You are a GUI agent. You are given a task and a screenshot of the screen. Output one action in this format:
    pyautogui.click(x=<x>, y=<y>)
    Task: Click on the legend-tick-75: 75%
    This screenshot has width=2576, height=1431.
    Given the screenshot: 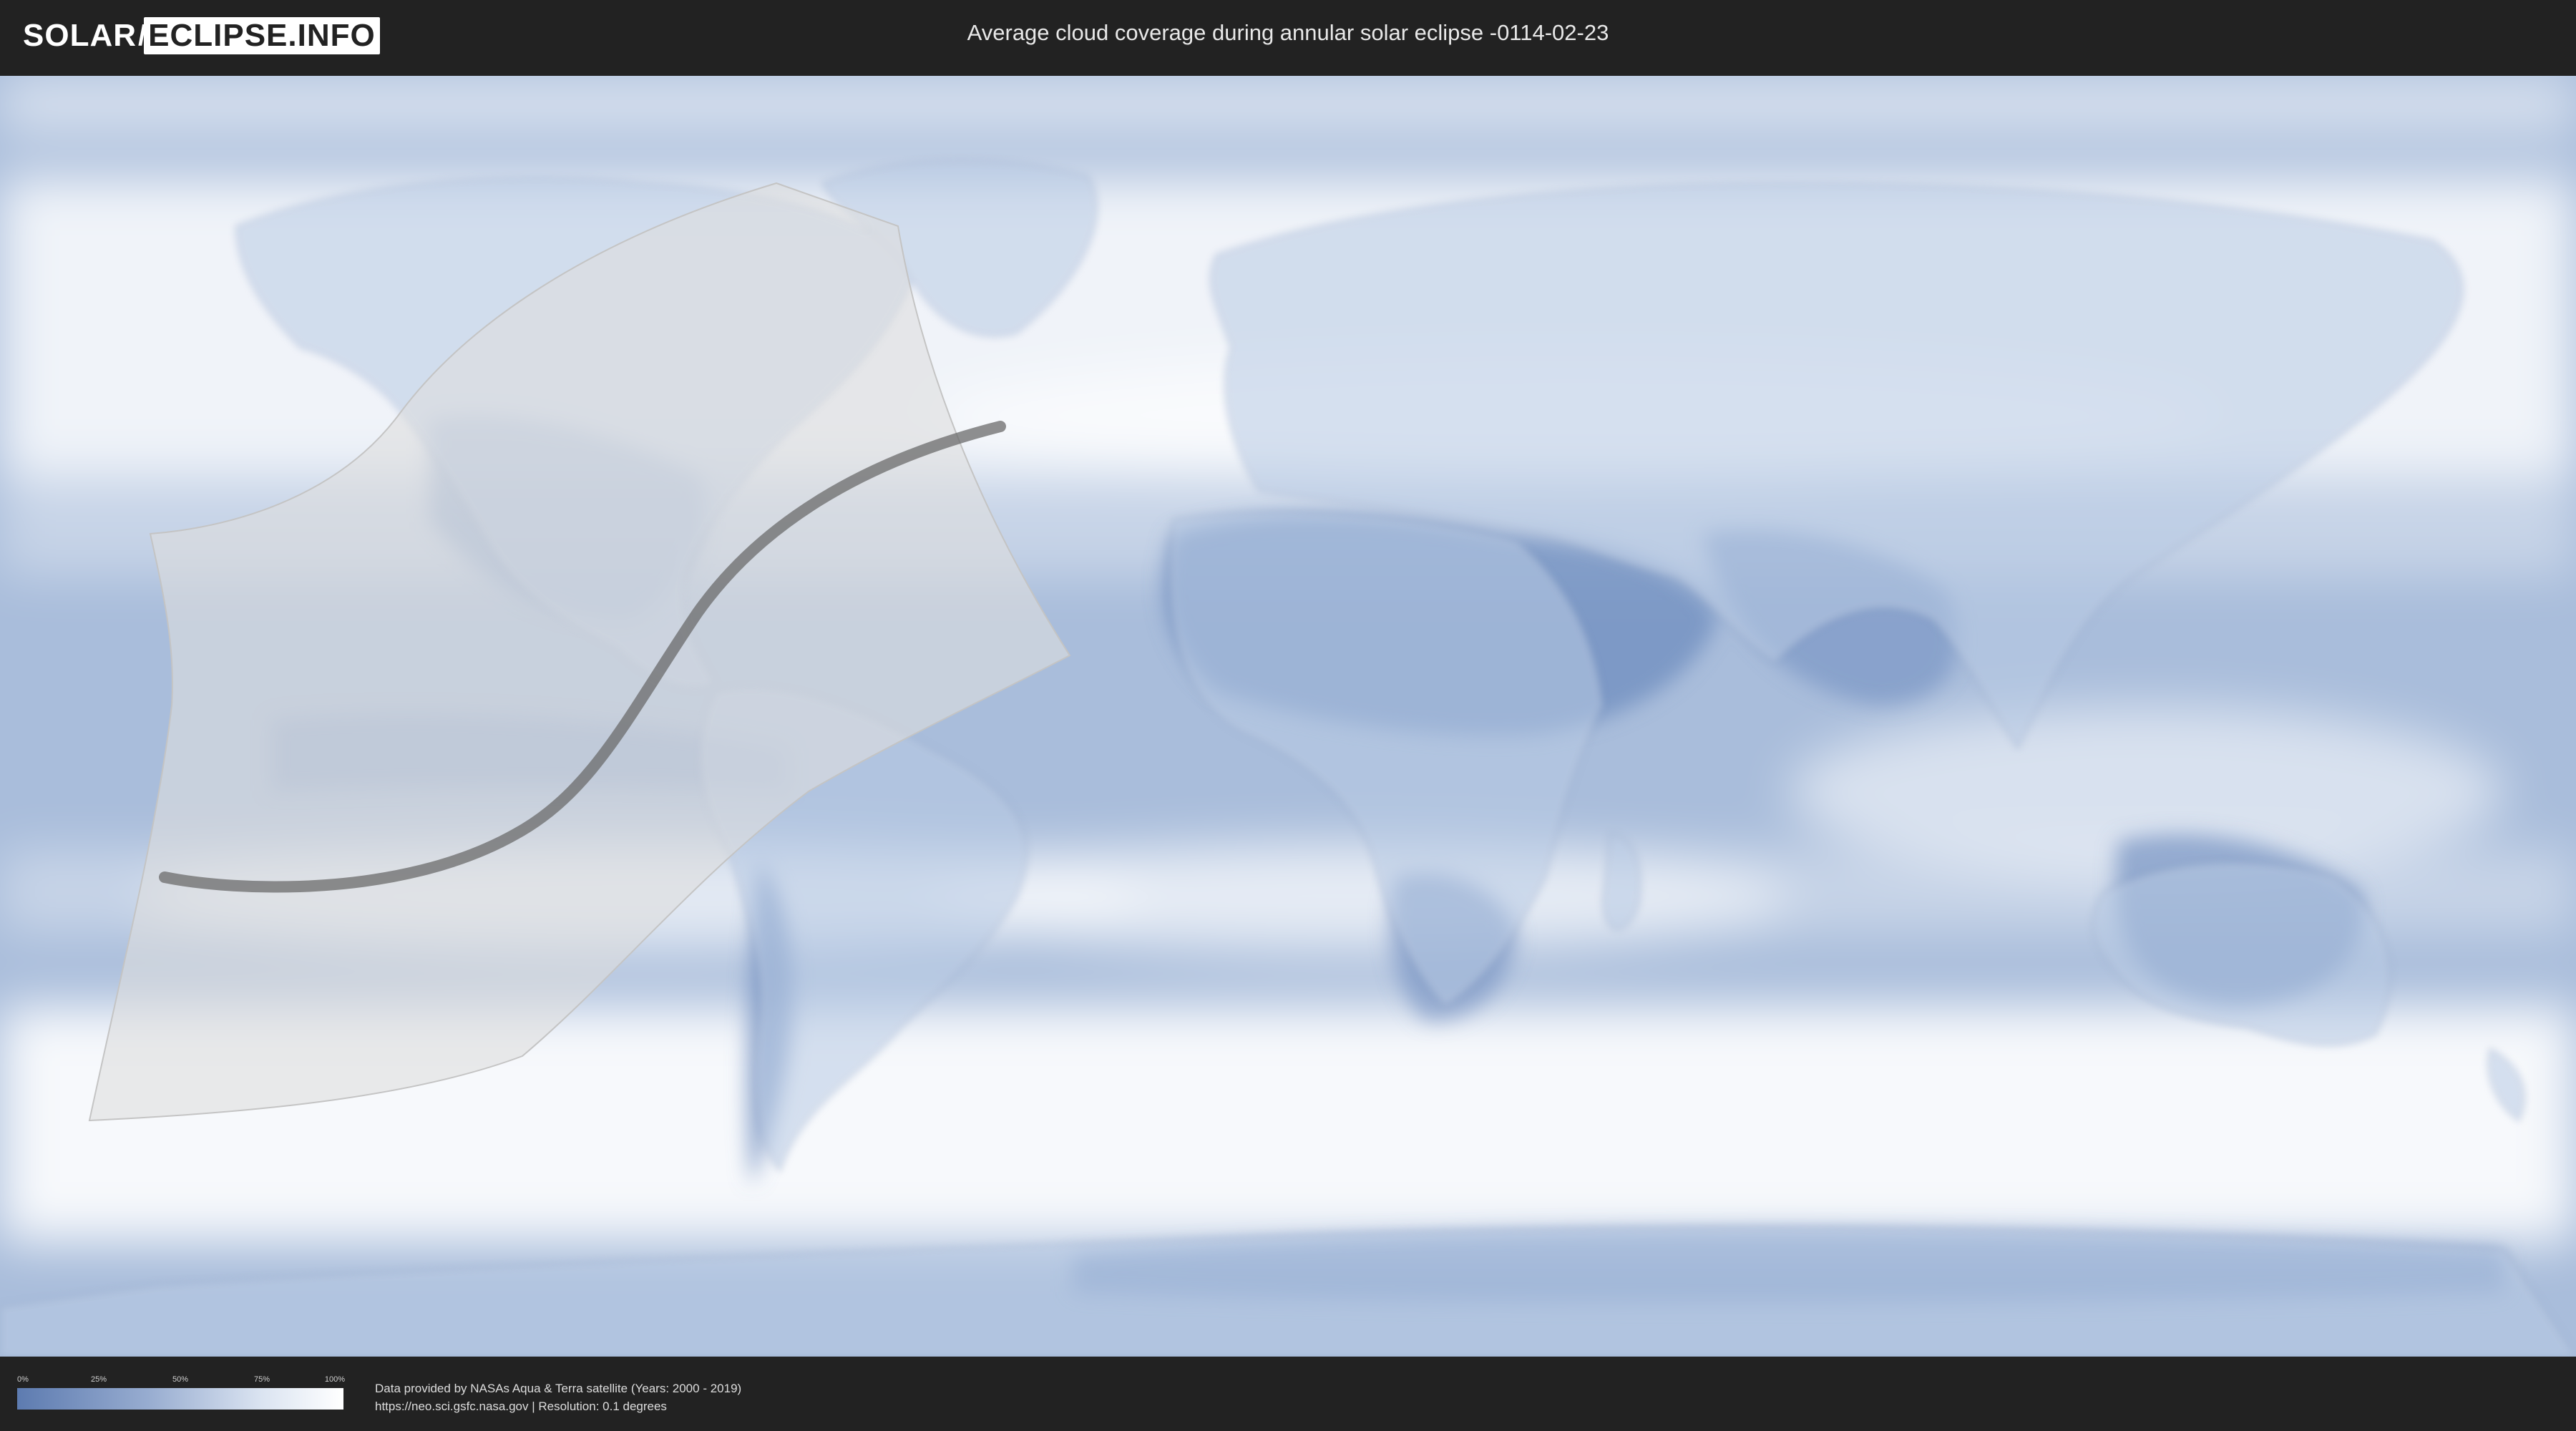 What is the action you would take?
    pyautogui.click(x=261, y=1379)
    